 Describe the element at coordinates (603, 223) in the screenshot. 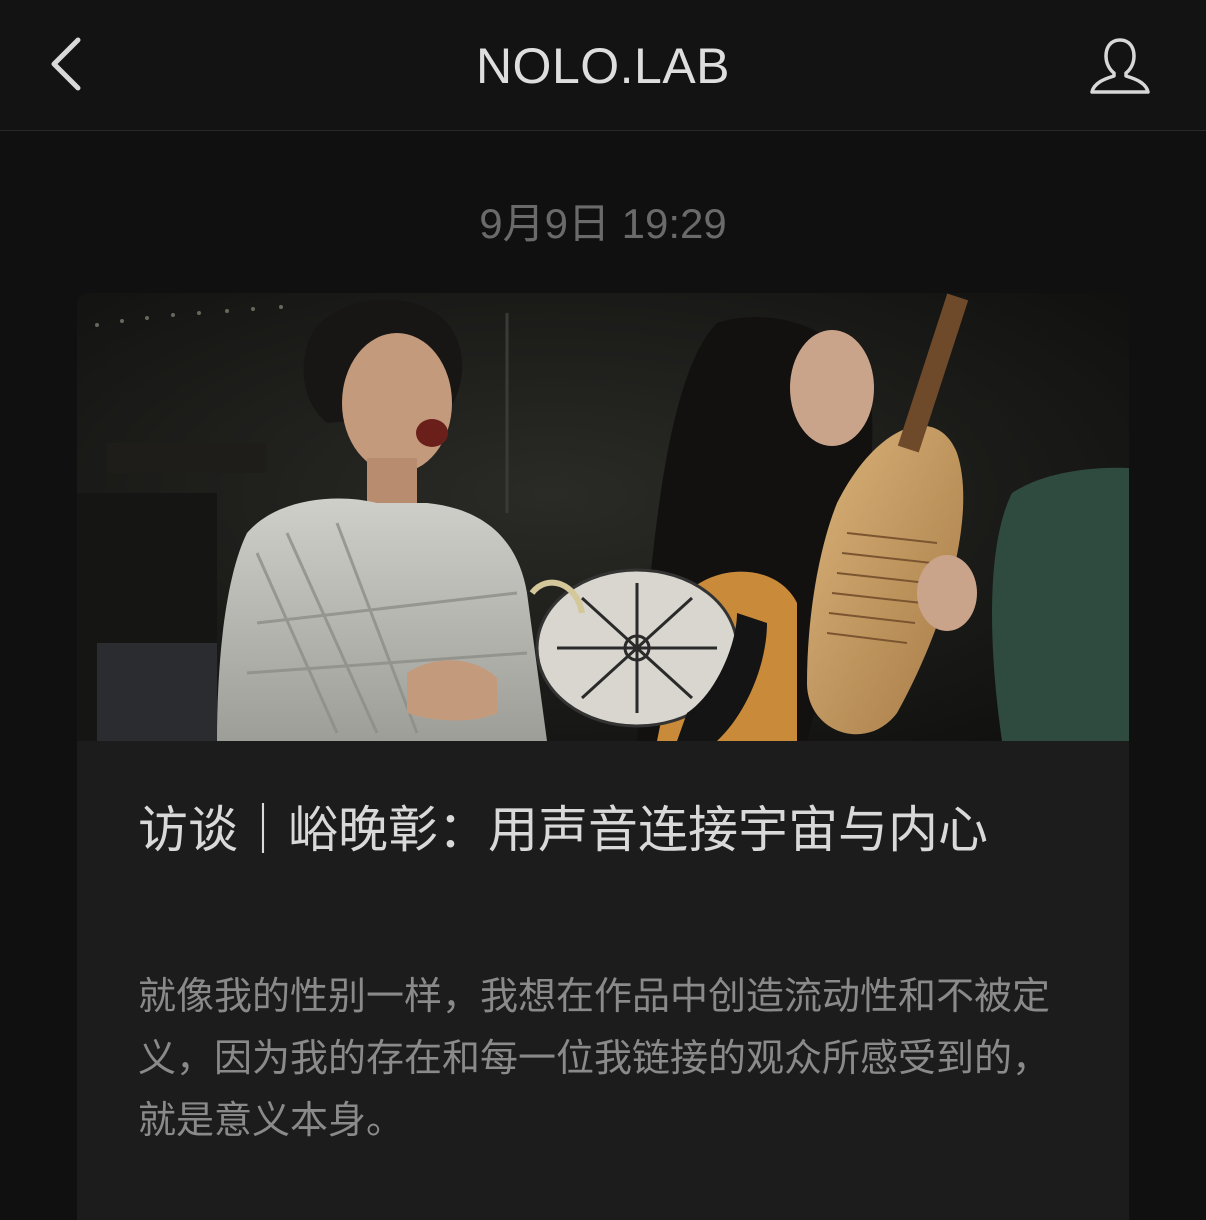

I see `message-timestamp: 9月9日 19:29` at that location.